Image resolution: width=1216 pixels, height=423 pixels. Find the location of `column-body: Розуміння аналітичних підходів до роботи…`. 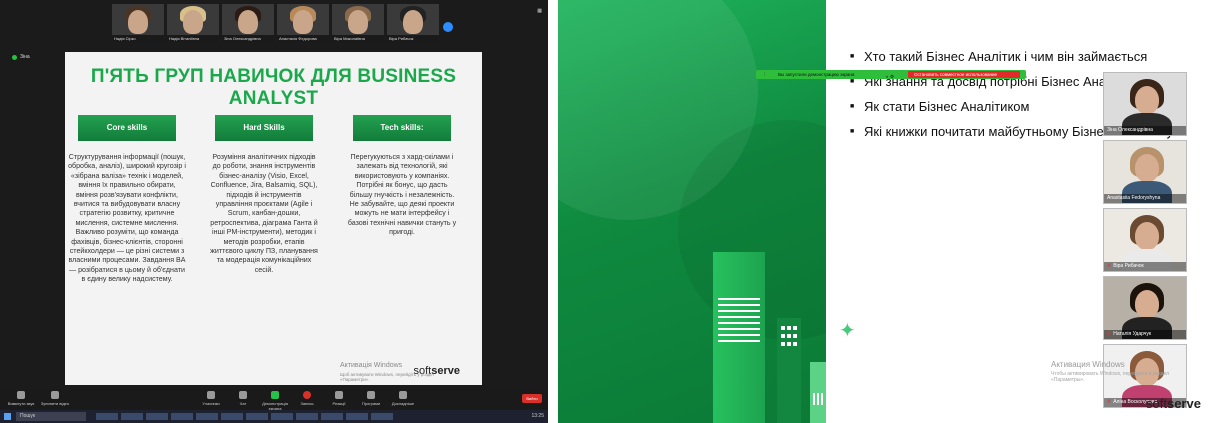

column-body: Розуміння аналітичних підходів до роботи… is located at coordinates (264, 213).